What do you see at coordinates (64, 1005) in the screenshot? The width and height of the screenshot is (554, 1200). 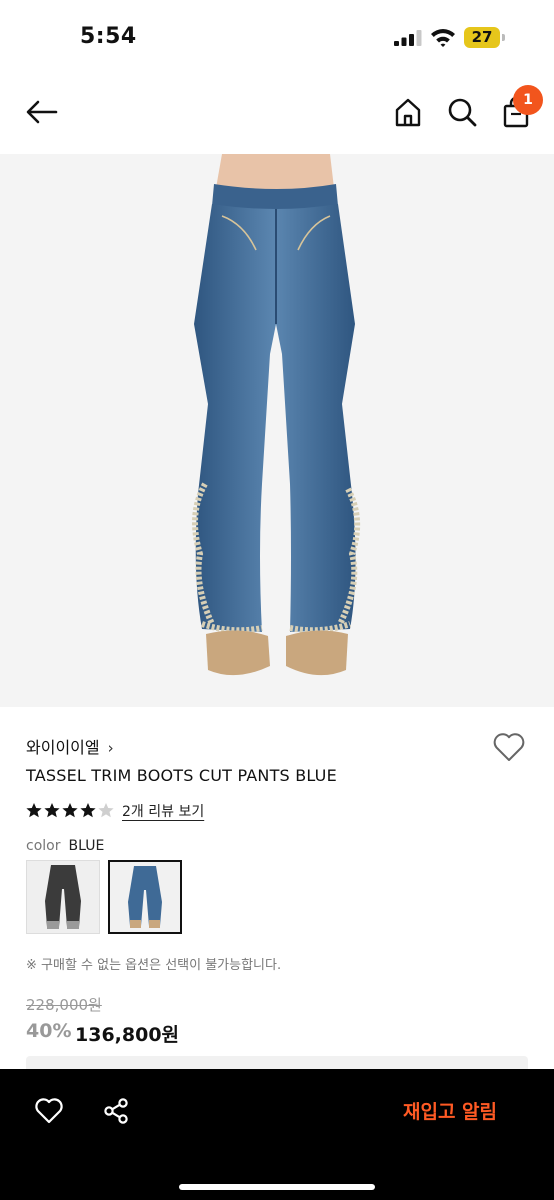 I see `original-price: 228,000원` at bounding box center [64, 1005].